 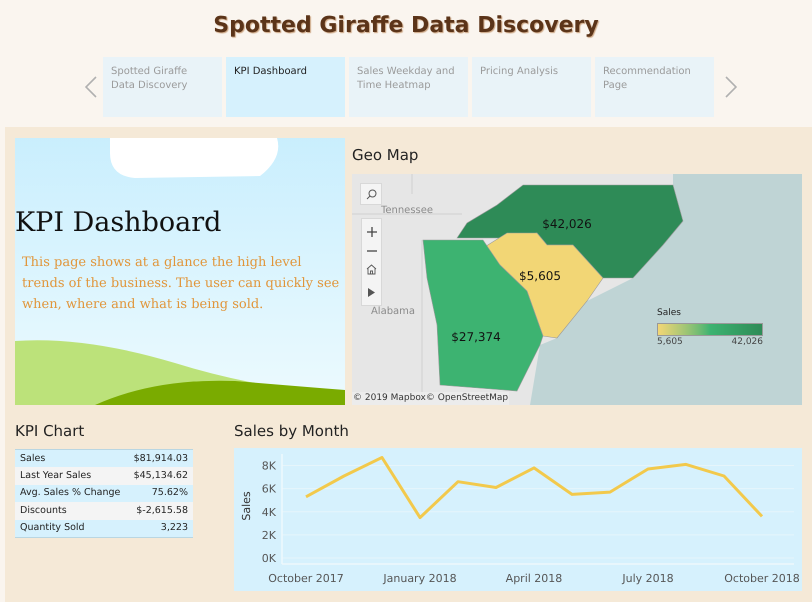 What do you see at coordinates (118, 223) in the screenshot?
I see `hero-title: KPI Dashboard` at bounding box center [118, 223].